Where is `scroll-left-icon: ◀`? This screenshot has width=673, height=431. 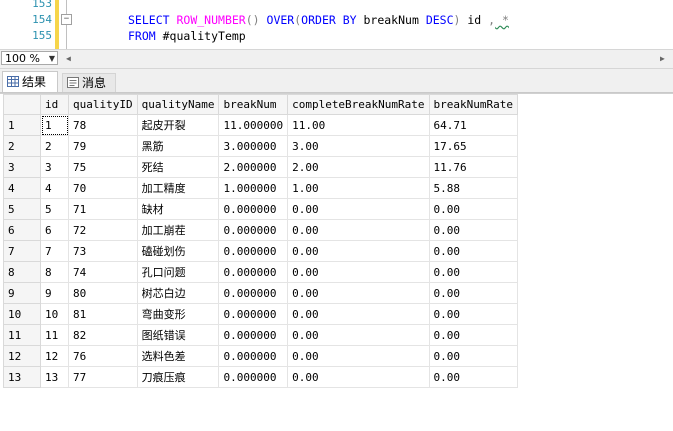 scroll-left-icon: ◀ is located at coordinates (71, 58).